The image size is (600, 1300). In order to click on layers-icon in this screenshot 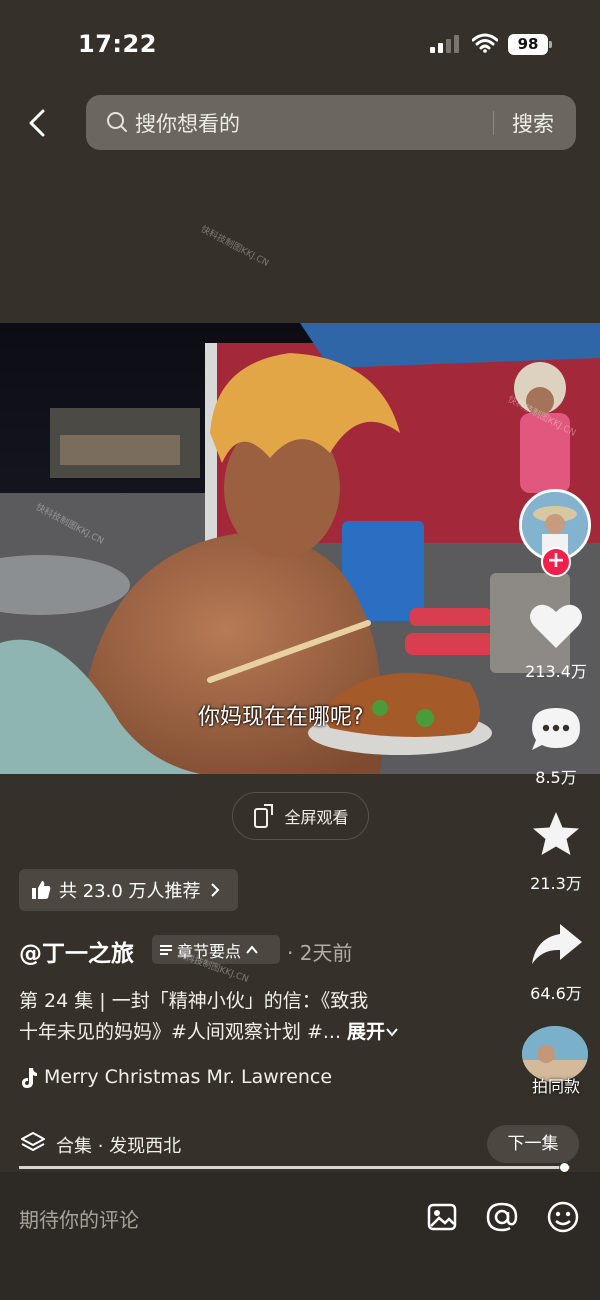, I will do `click(33, 1141)`.